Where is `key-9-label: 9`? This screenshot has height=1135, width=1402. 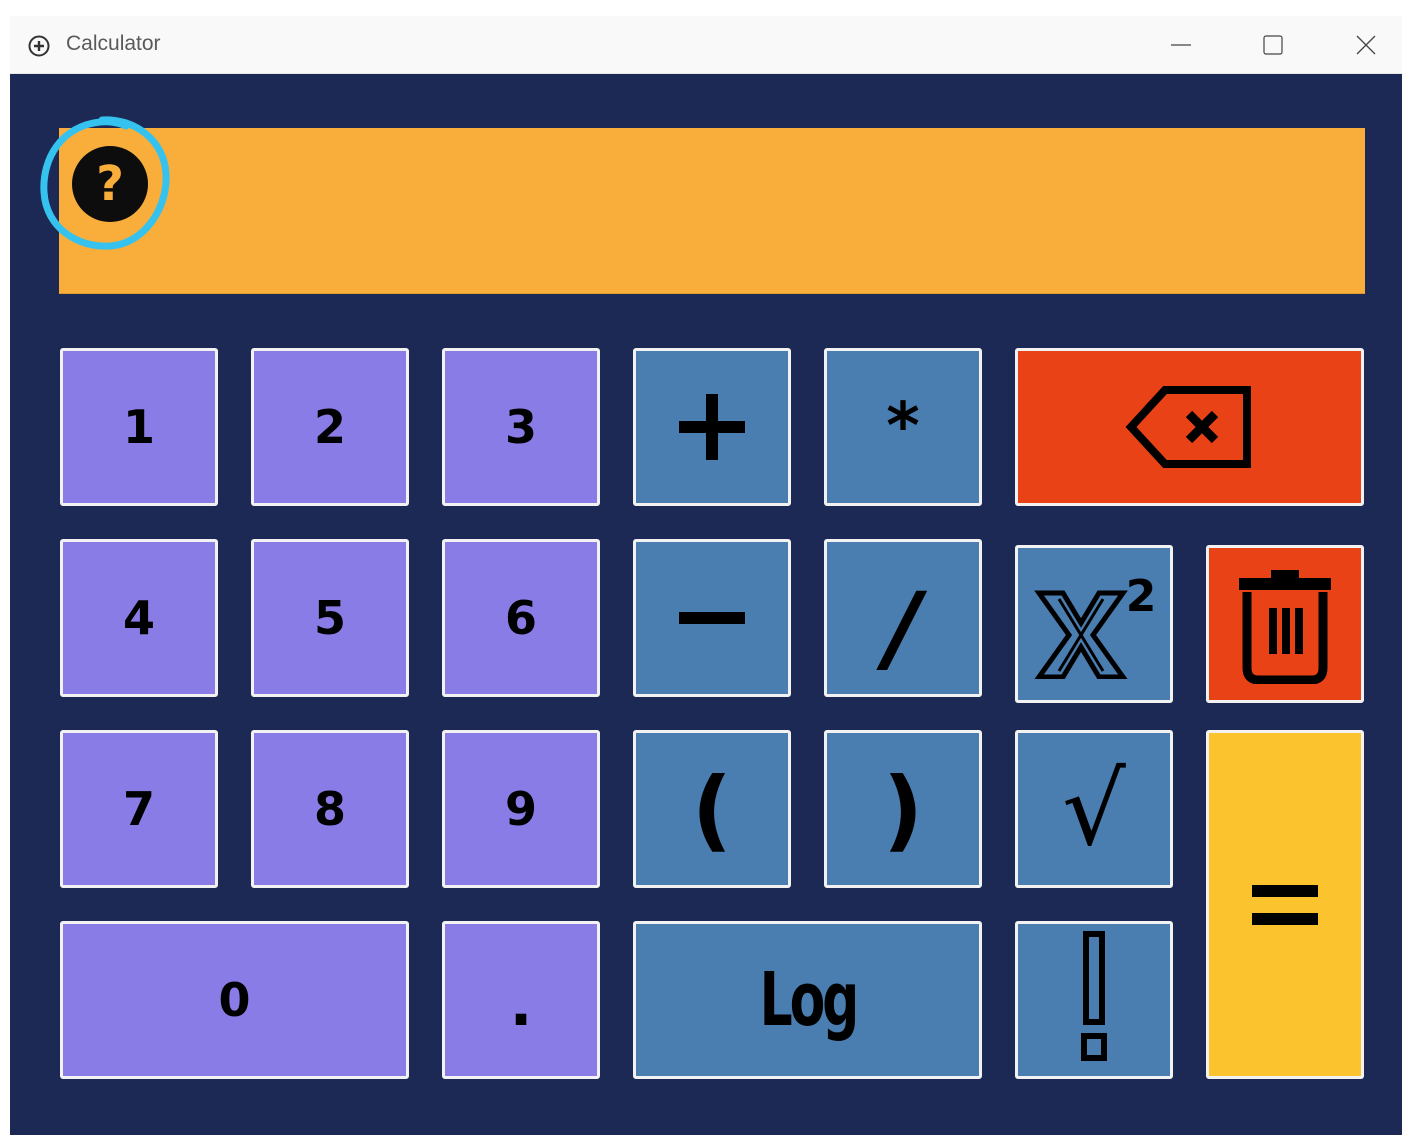
key-9-label: 9 is located at coordinates (520, 809).